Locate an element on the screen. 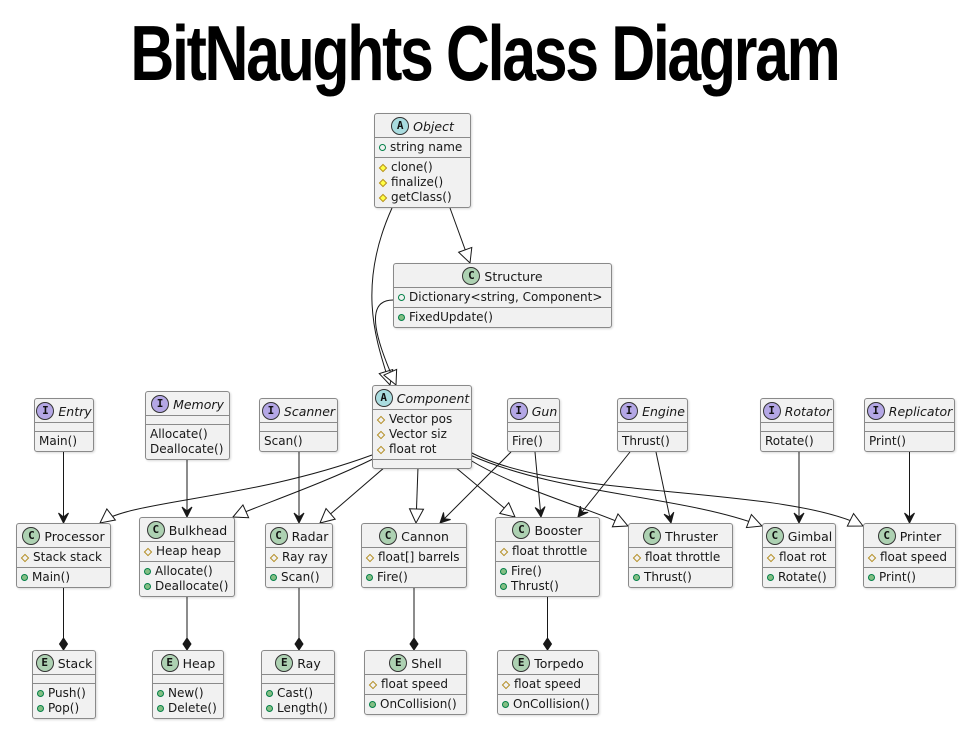 Image resolution: width=969 pixels, height=741 pixels. methods-section: Rotate() is located at coordinates (799, 577).